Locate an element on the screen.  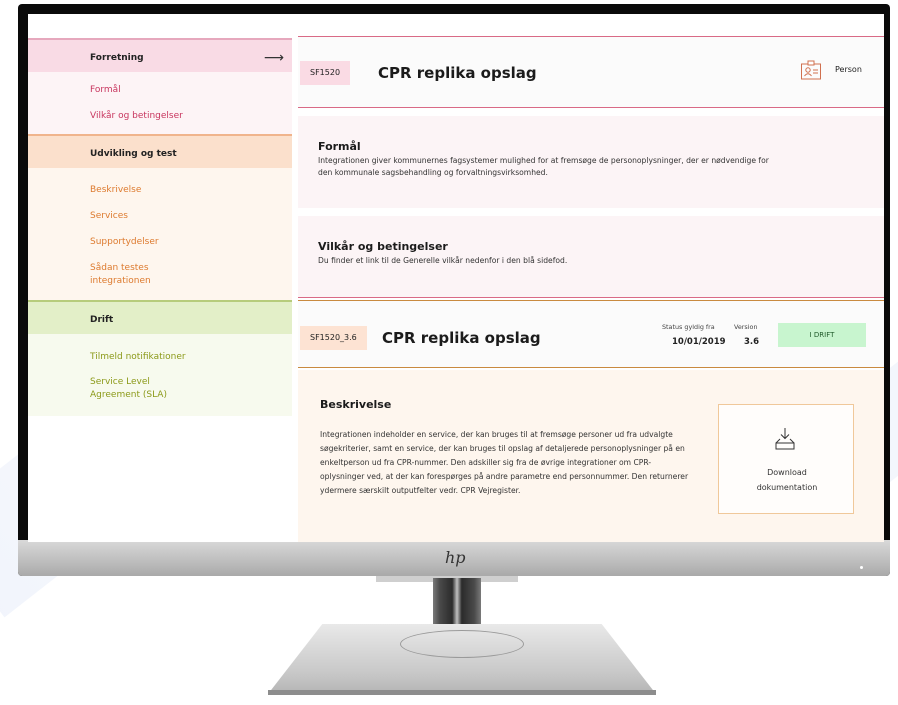
sidebar-section-drift: Drift is located at coordinates (160, 317).